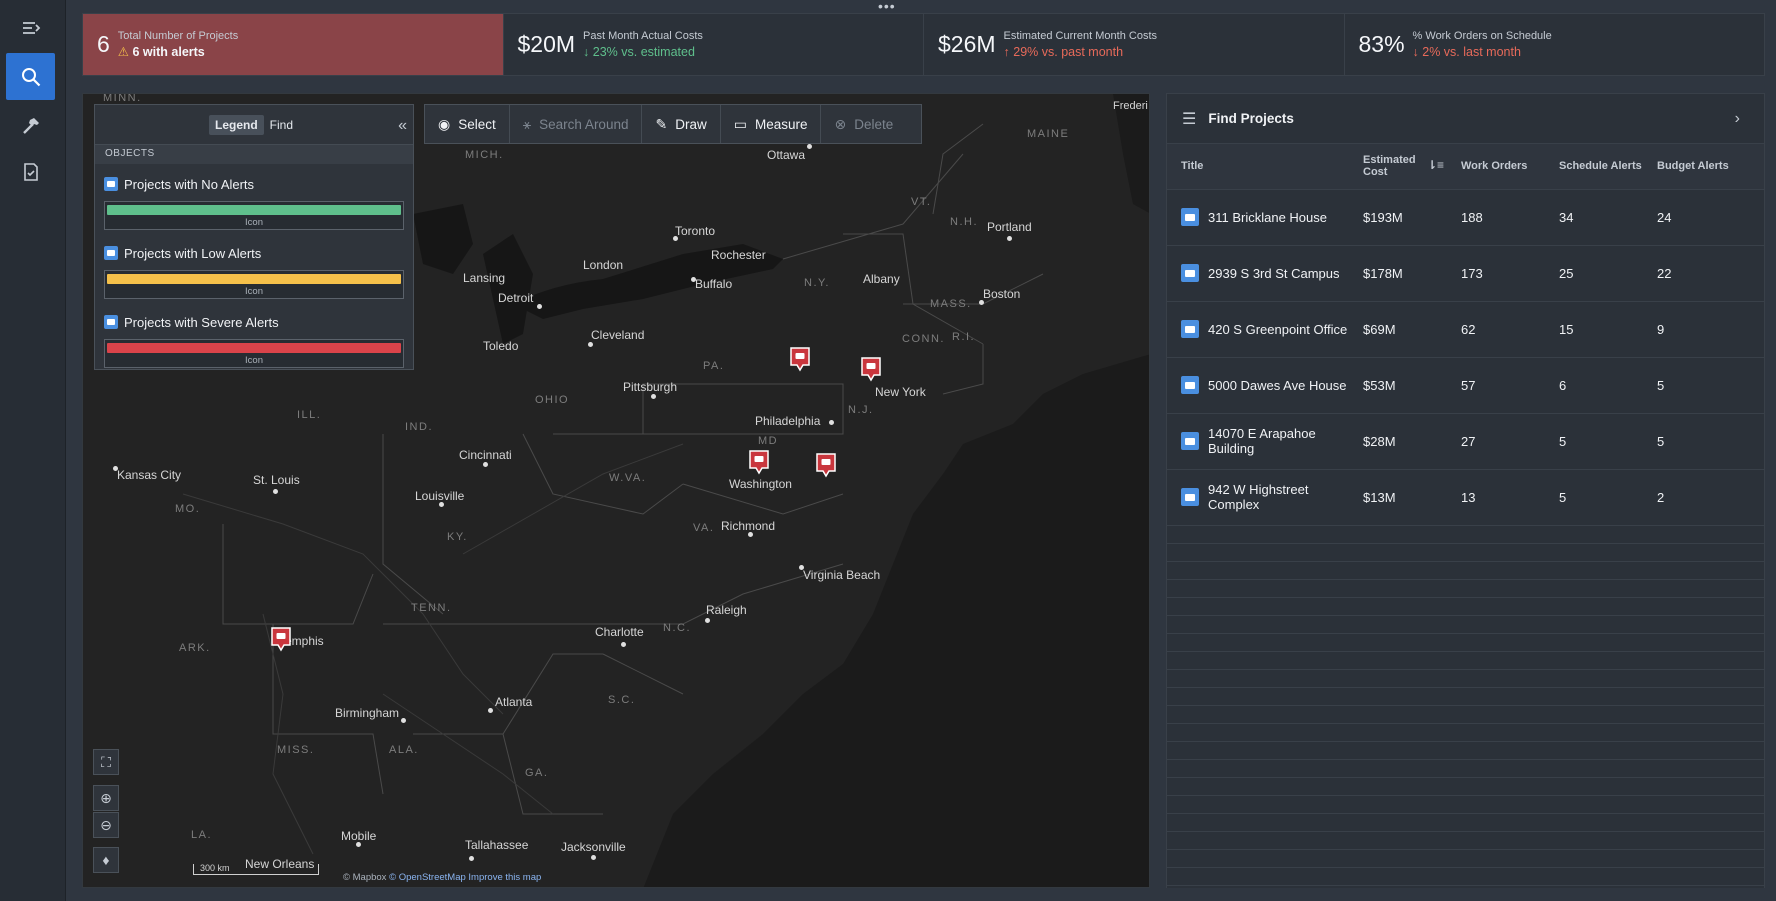  I want to click on city-label: Ottawa, so click(786, 155).